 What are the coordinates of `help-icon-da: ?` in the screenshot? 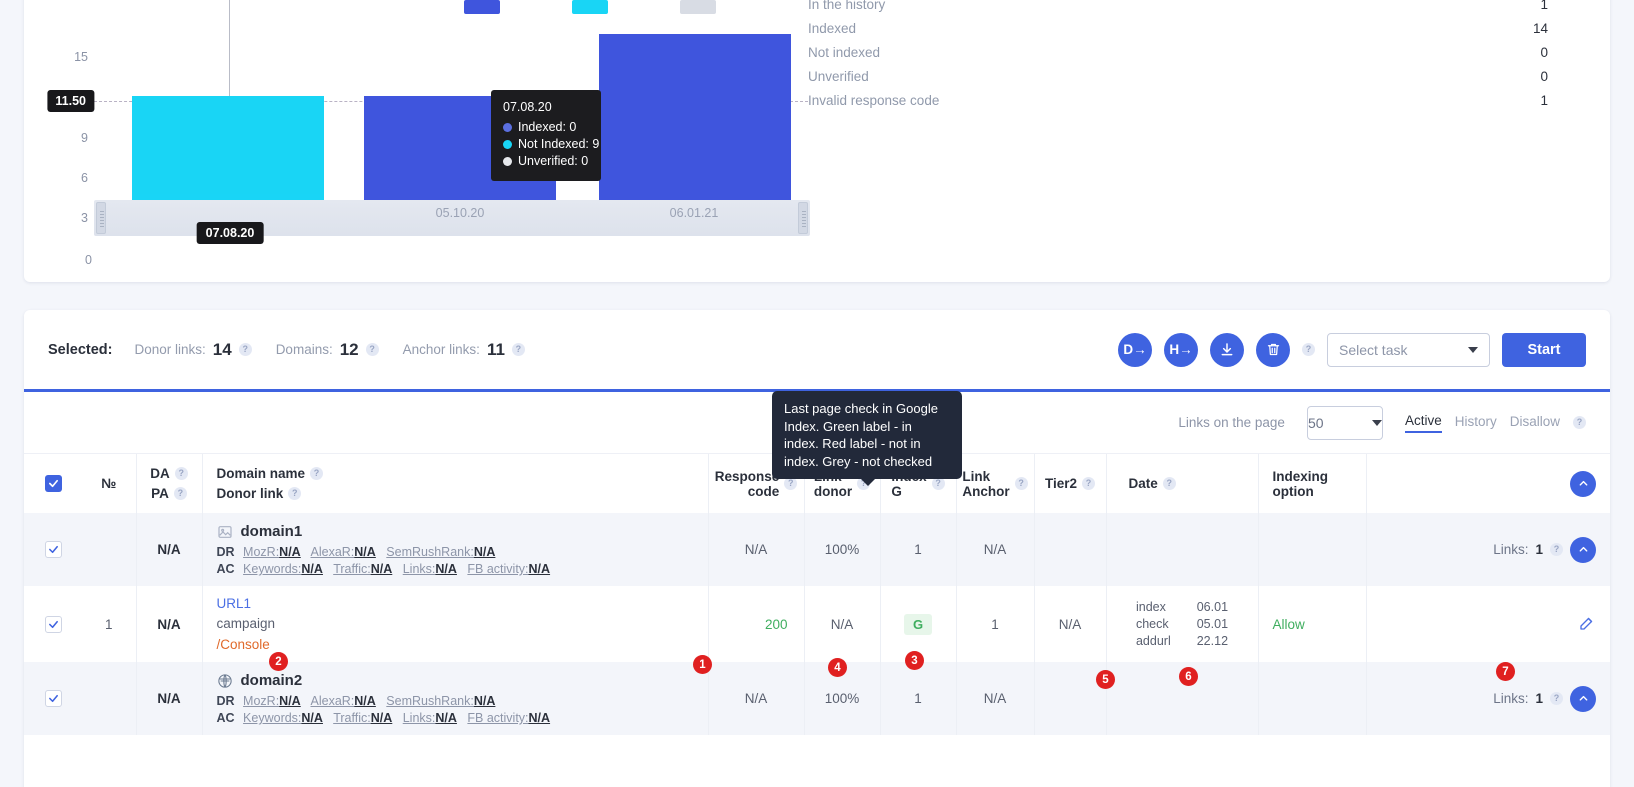 It's located at (181, 473).